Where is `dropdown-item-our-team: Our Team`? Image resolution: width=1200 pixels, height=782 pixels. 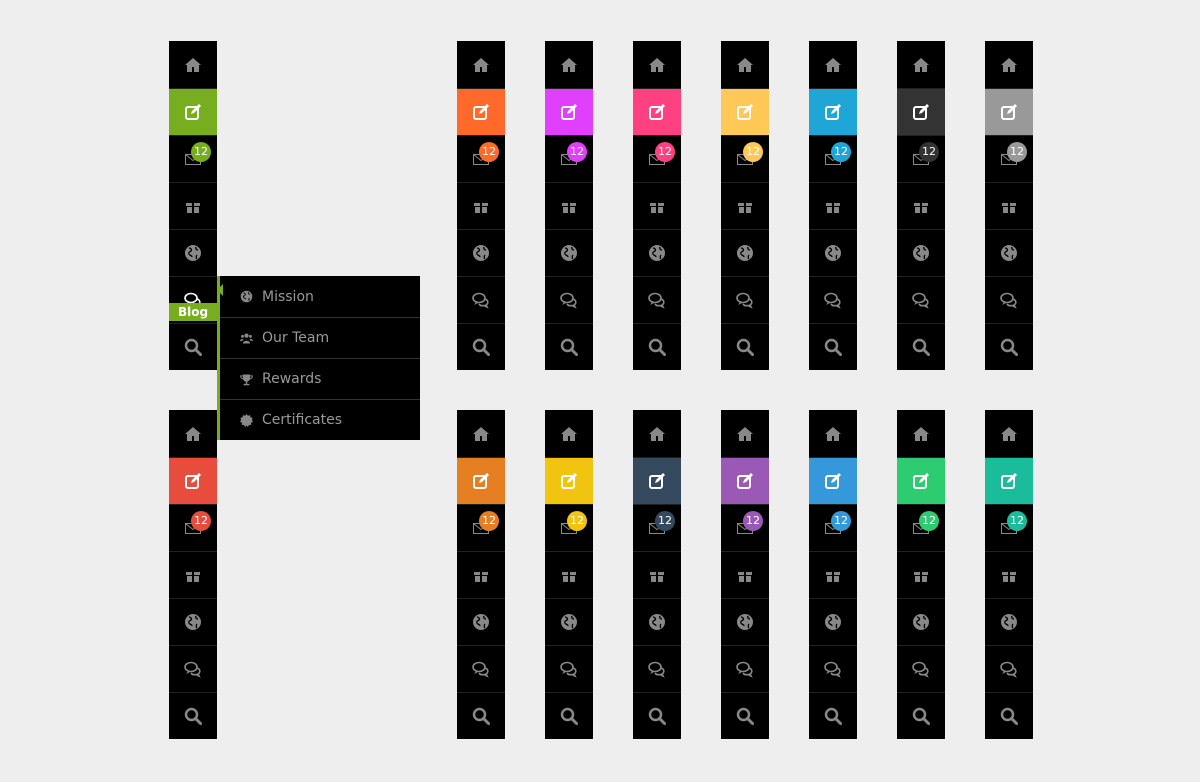 dropdown-item-our-team: Our Team is located at coordinates (320, 337).